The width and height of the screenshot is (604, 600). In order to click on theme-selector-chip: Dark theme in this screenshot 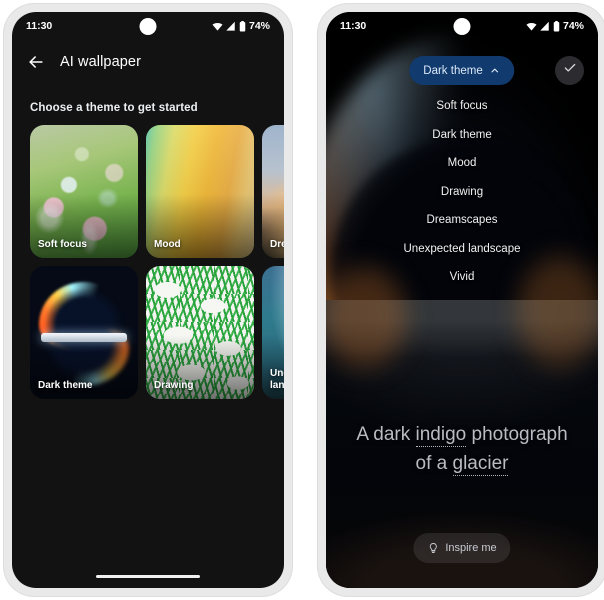, I will do `click(462, 70)`.